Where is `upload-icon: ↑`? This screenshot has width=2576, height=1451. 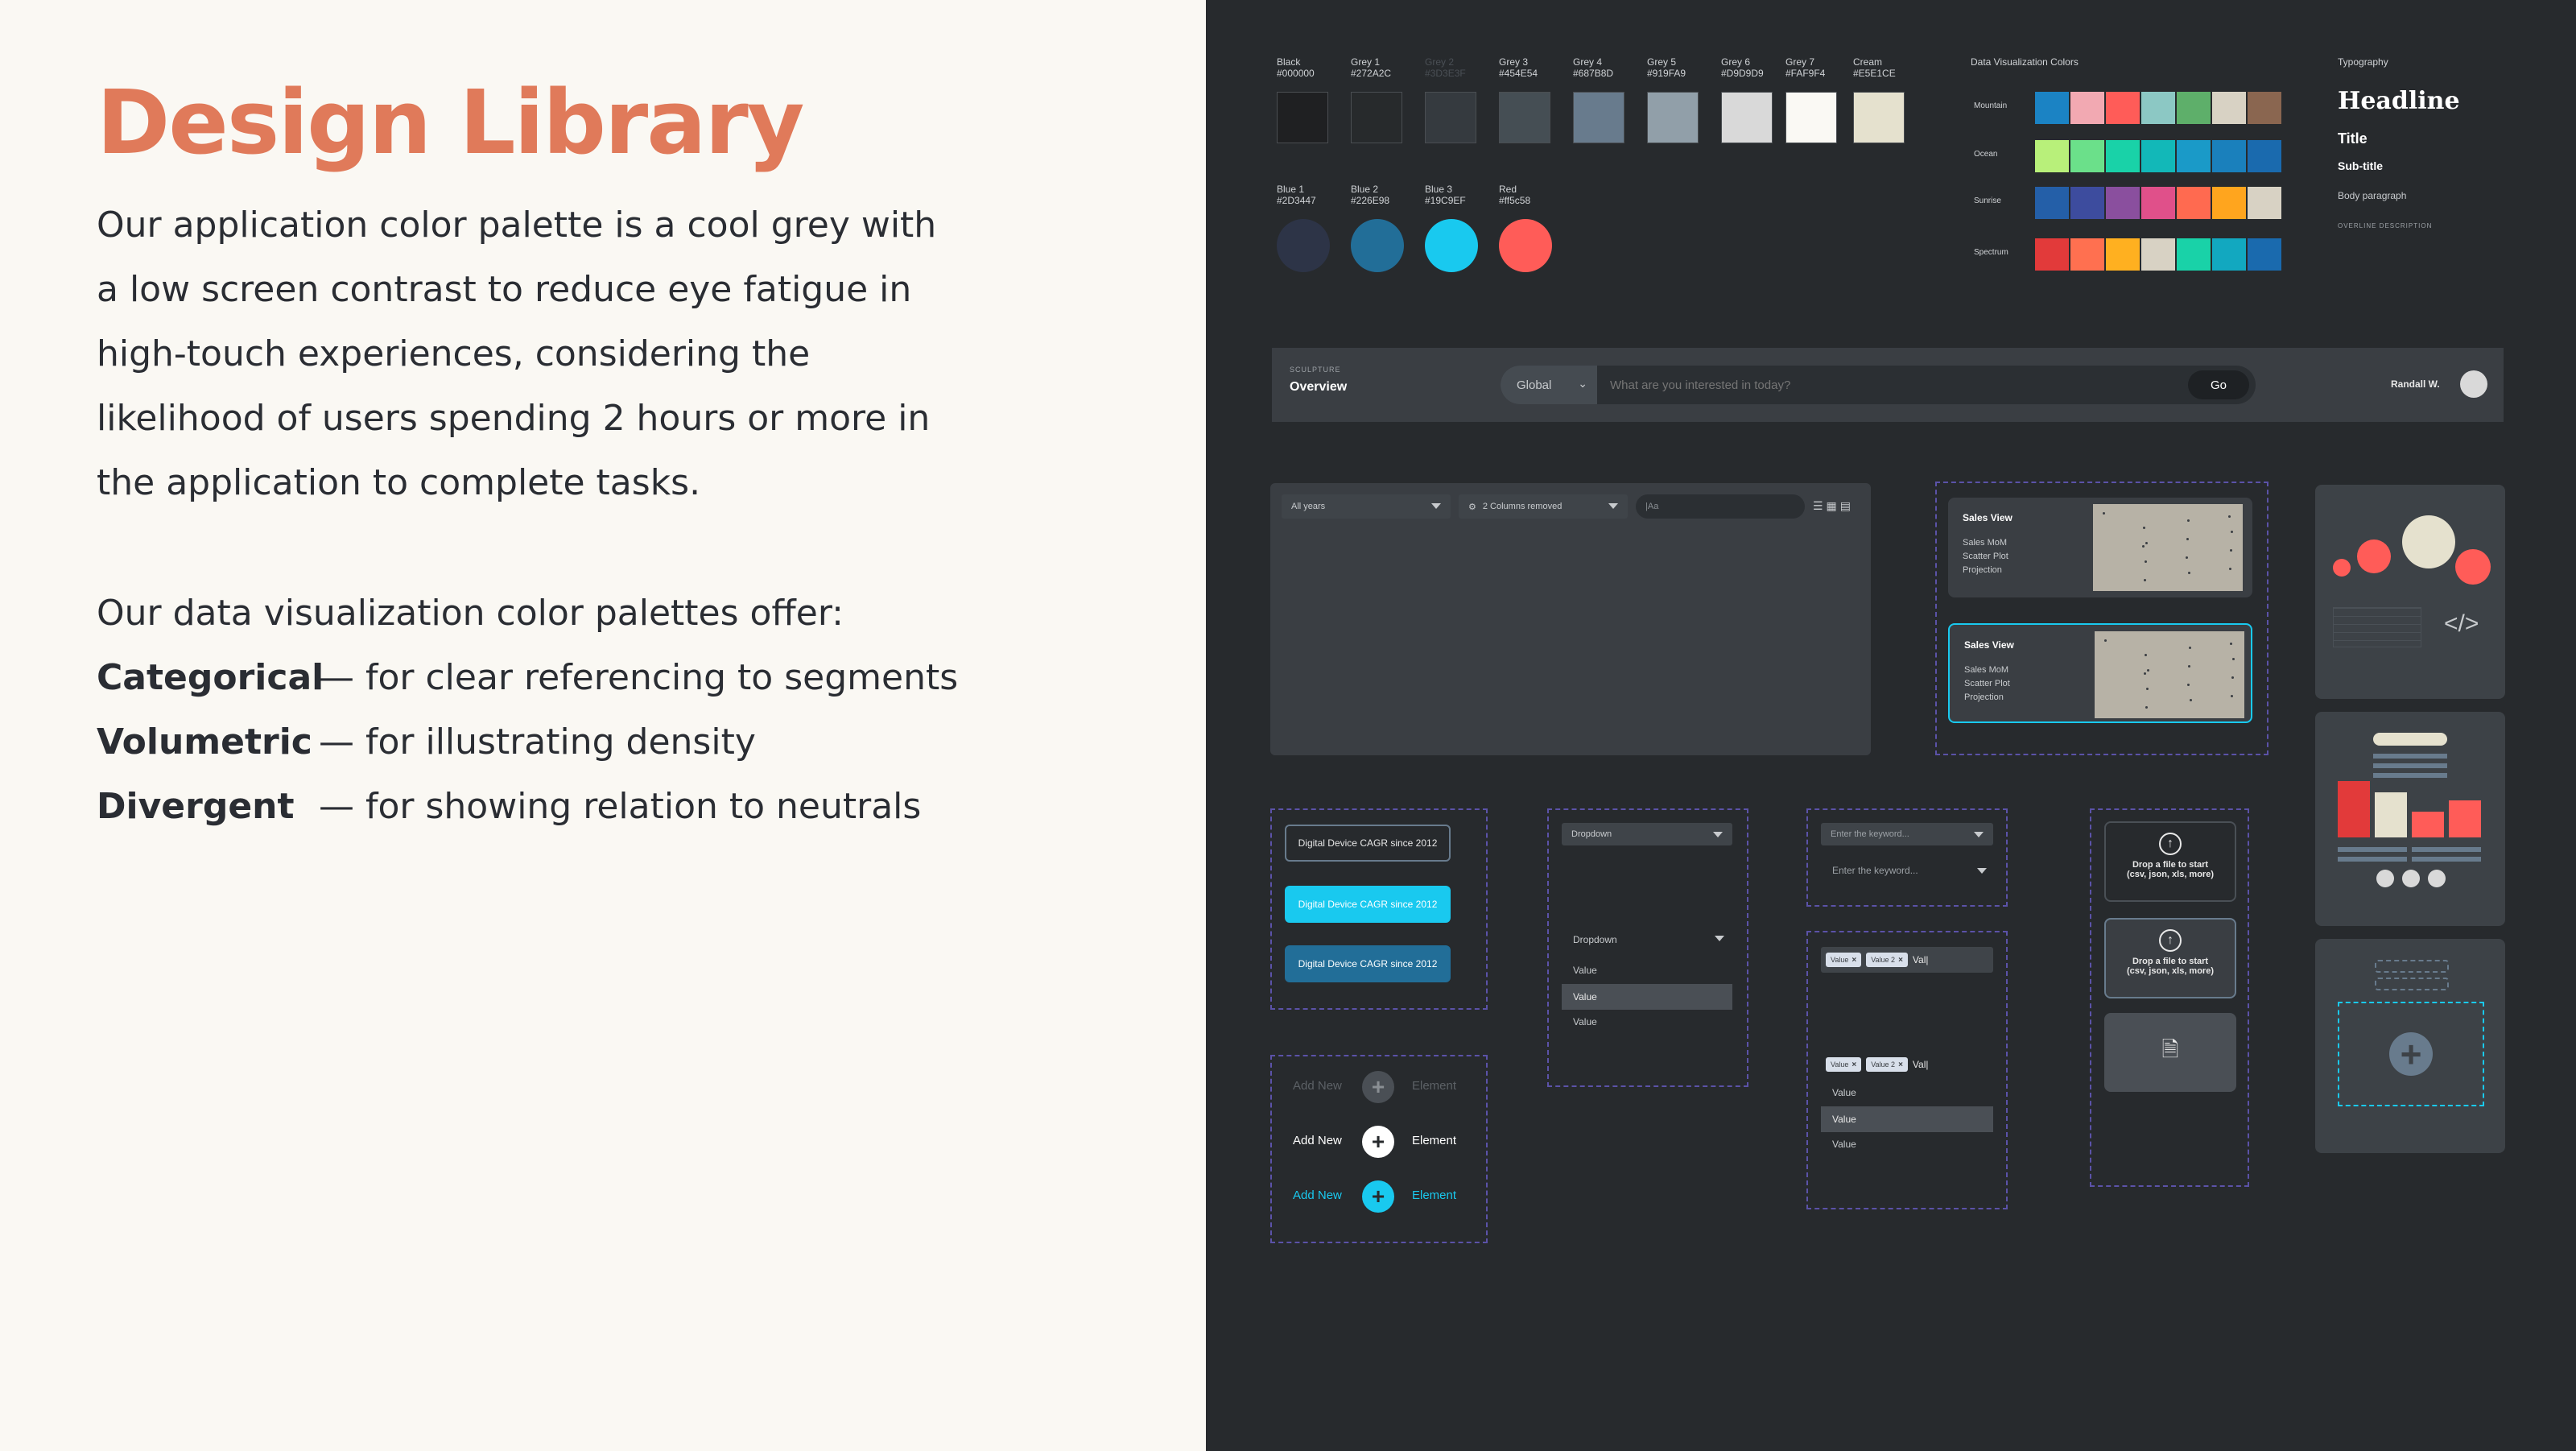
upload-icon: ↑ is located at coordinates (2170, 940).